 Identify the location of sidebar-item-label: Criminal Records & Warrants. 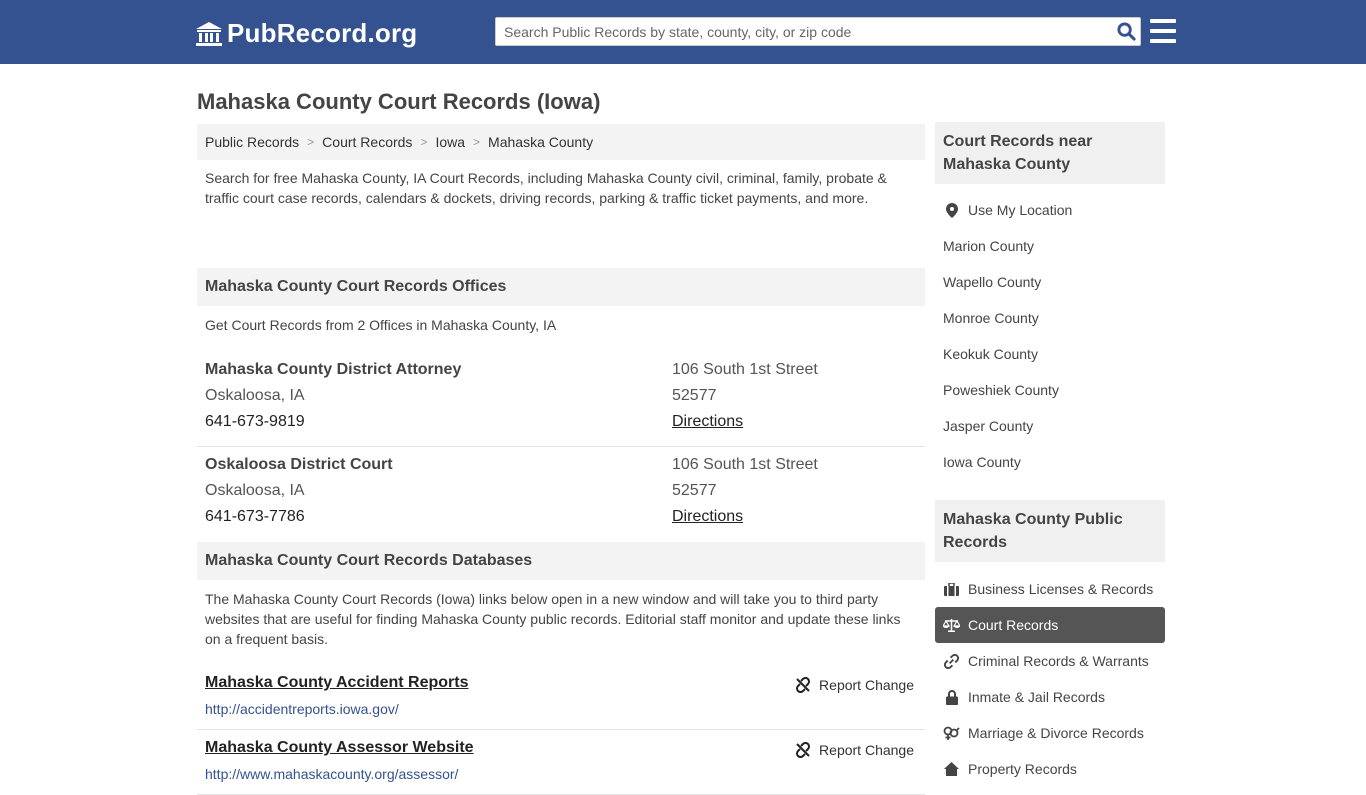
(1058, 661).